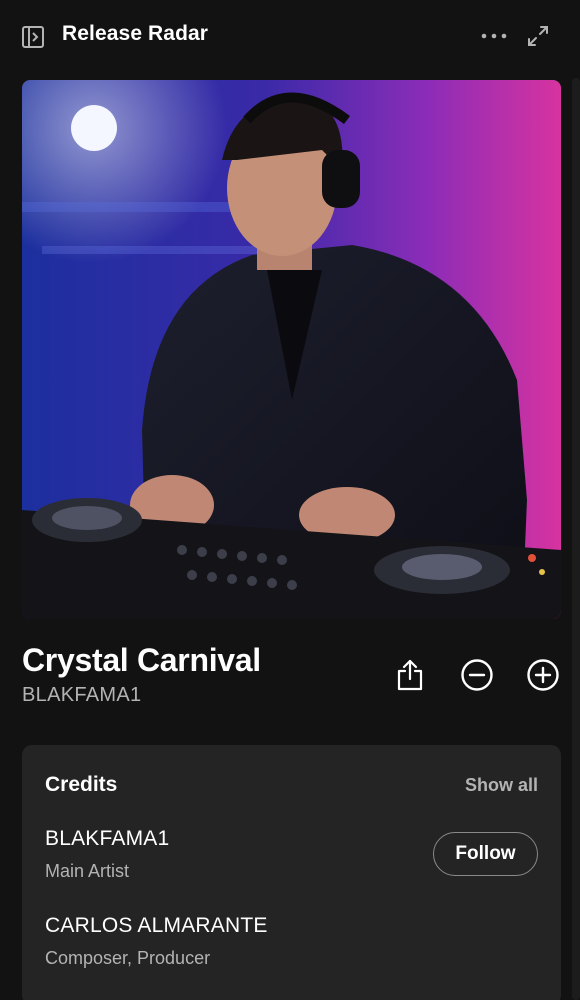  I want to click on credits-heading: Credits, so click(81, 784).